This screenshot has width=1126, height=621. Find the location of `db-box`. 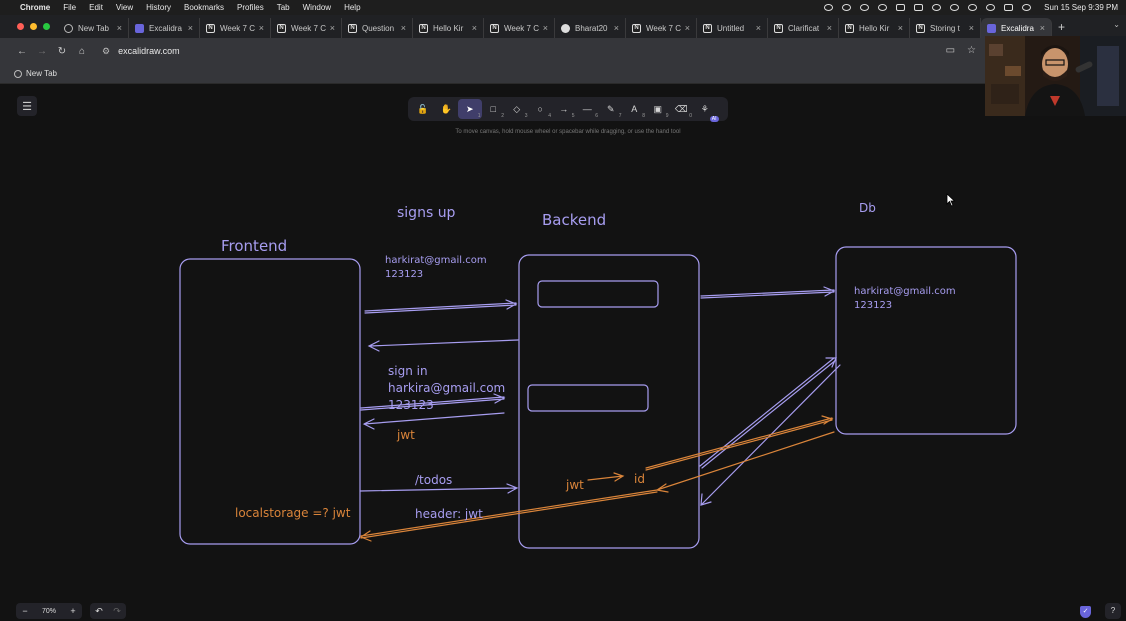

db-box is located at coordinates (926, 340).